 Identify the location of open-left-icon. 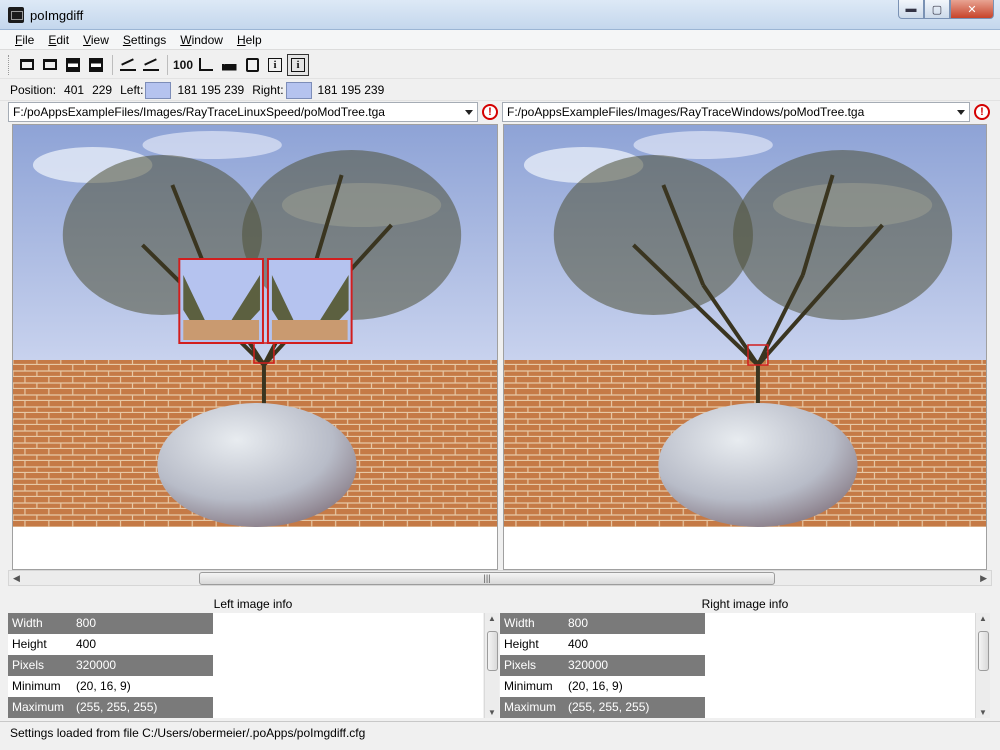
(27, 64).